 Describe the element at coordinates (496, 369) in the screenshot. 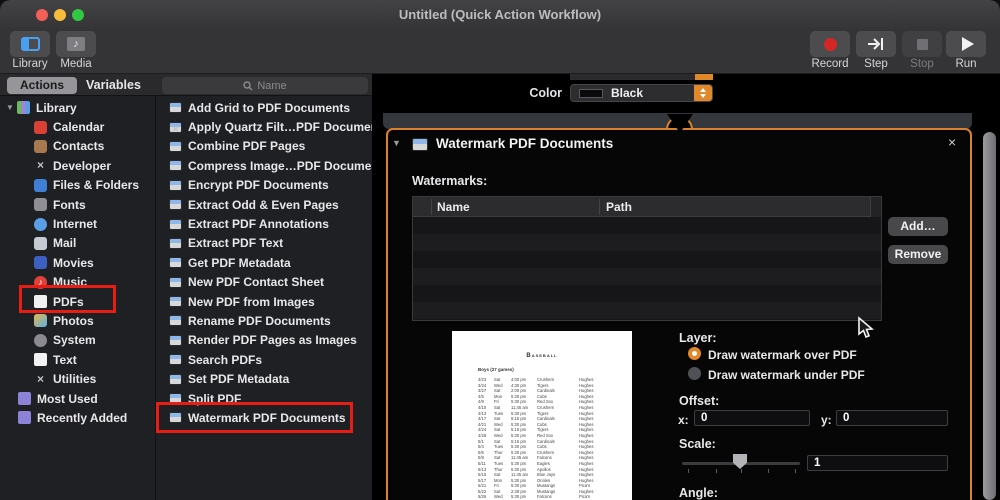

I see `preview-subtitle: Boys (27 games)` at that location.